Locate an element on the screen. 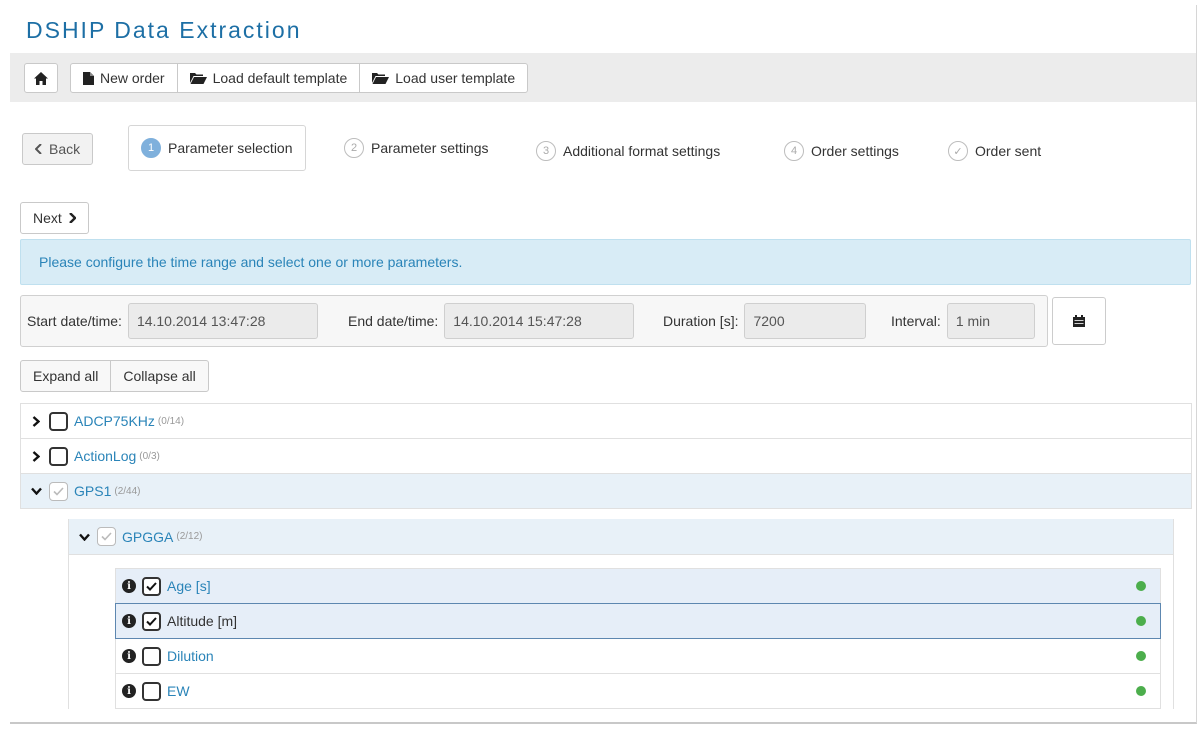 This screenshot has width=1202, height=731. step-number: 2 is located at coordinates (354, 148).